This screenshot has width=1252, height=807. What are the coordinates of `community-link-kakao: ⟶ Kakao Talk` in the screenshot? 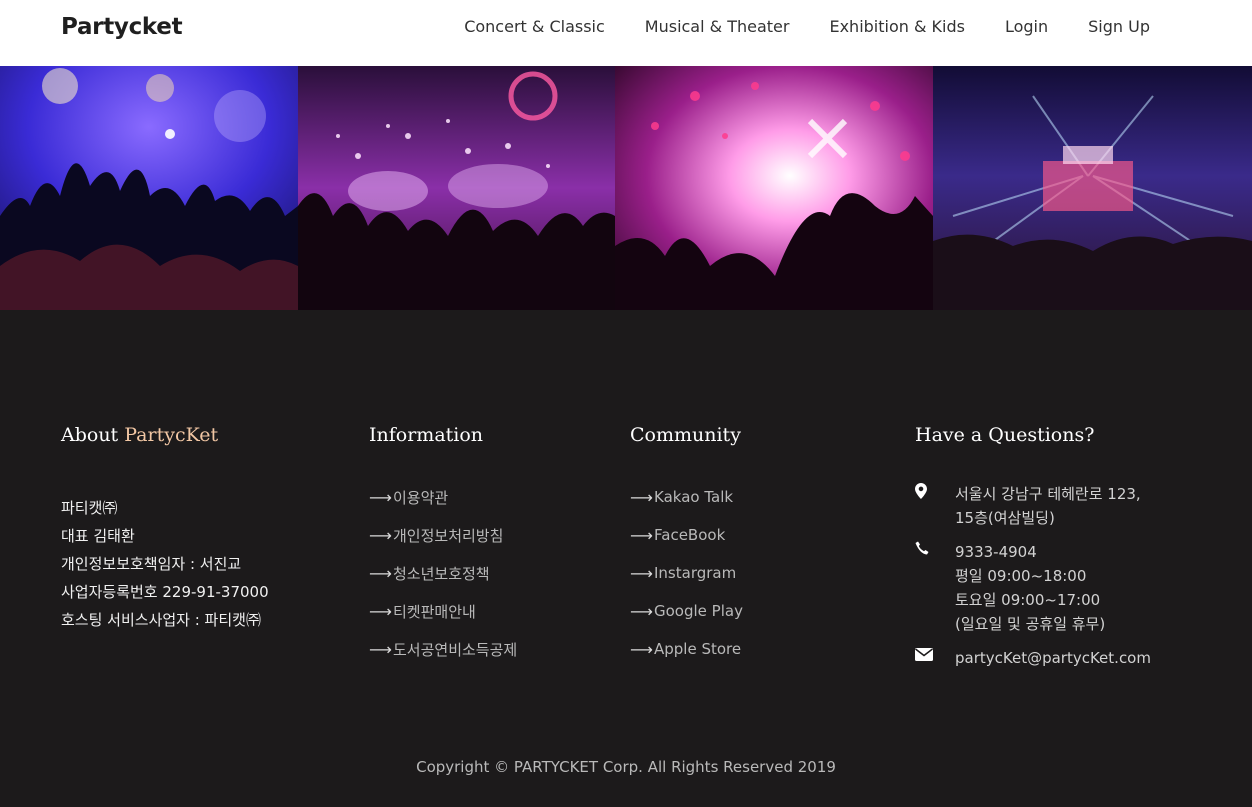 It's located at (686, 497).